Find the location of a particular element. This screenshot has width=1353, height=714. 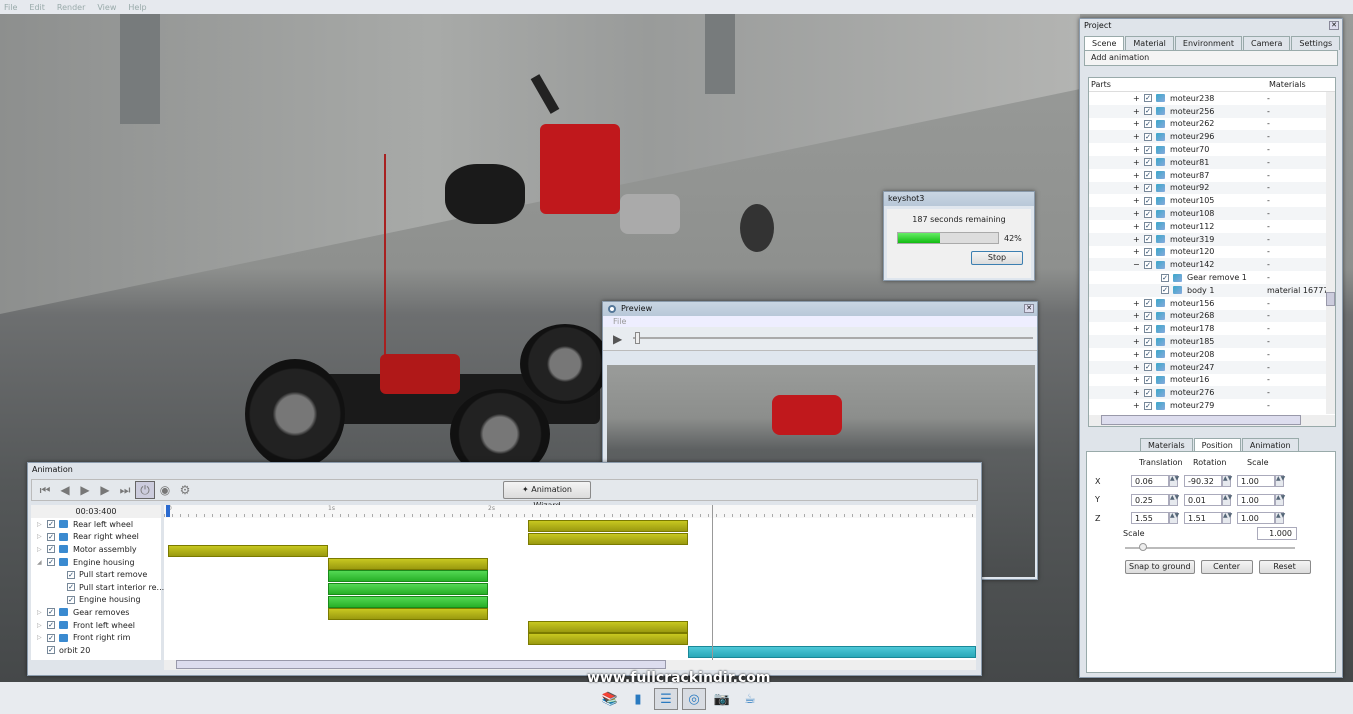

tree-item: + ✓ moteur87 - is located at coordinates (1212, 175).